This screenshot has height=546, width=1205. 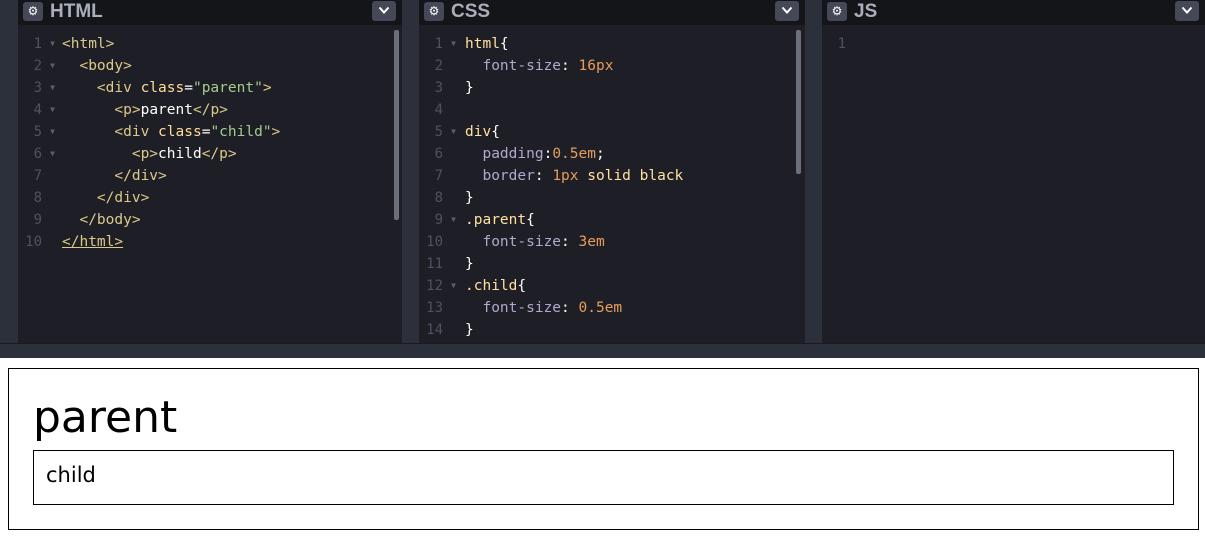 I want to click on line-number: 4, so click(x=441, y=110).